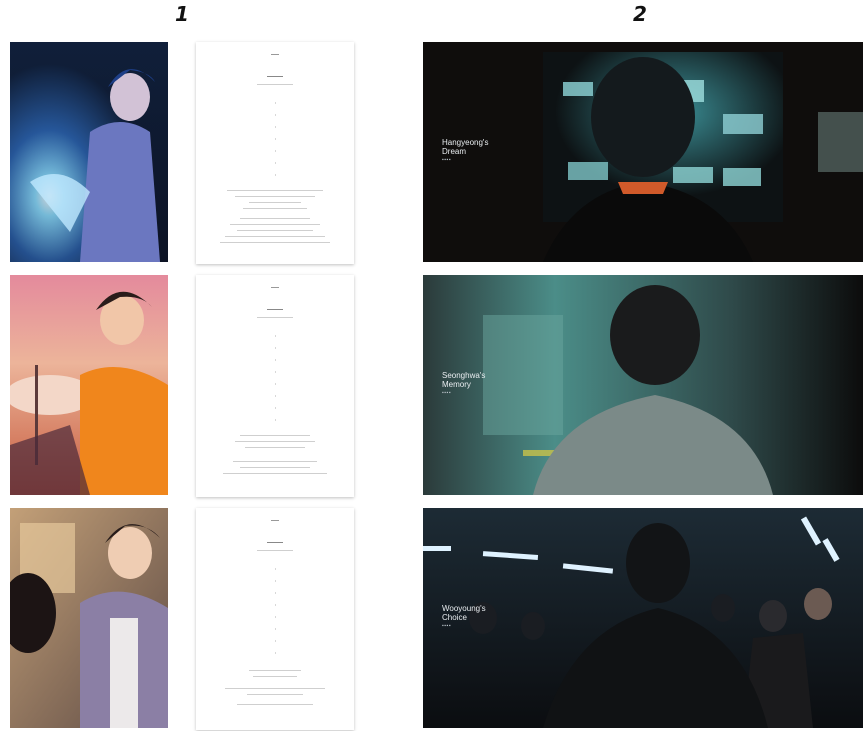 The height and width of the screenshot is (731, 863). Describe the element at coordinates (464, 375) in the screenshot. I see `still-2-title-line1: Seonghwa's` at that location.